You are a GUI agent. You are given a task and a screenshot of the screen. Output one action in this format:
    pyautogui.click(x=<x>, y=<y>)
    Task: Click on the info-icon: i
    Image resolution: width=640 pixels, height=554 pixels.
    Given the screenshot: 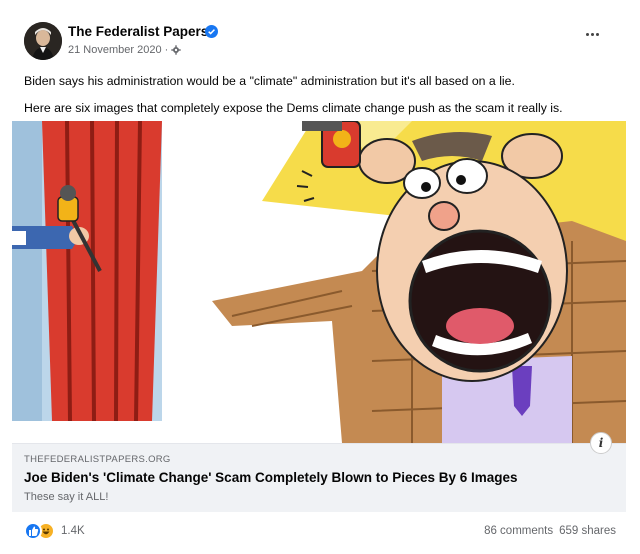 What is the action you would take?
    pyautogui.click(x=601, y=443)
    